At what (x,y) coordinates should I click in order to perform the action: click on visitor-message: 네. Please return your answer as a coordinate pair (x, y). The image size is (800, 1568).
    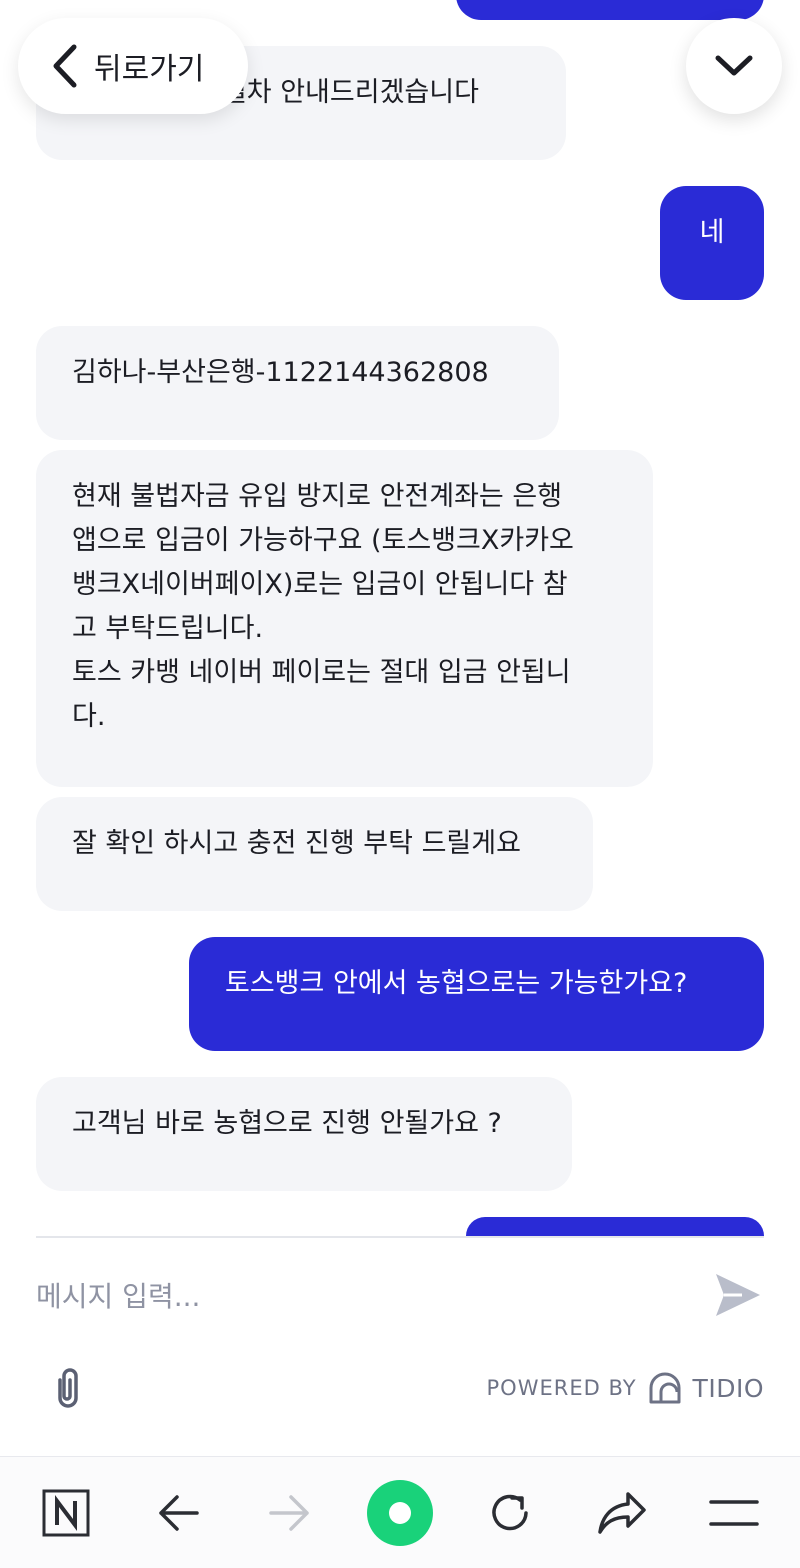
    Looking at the image, I should click on (712, 243).